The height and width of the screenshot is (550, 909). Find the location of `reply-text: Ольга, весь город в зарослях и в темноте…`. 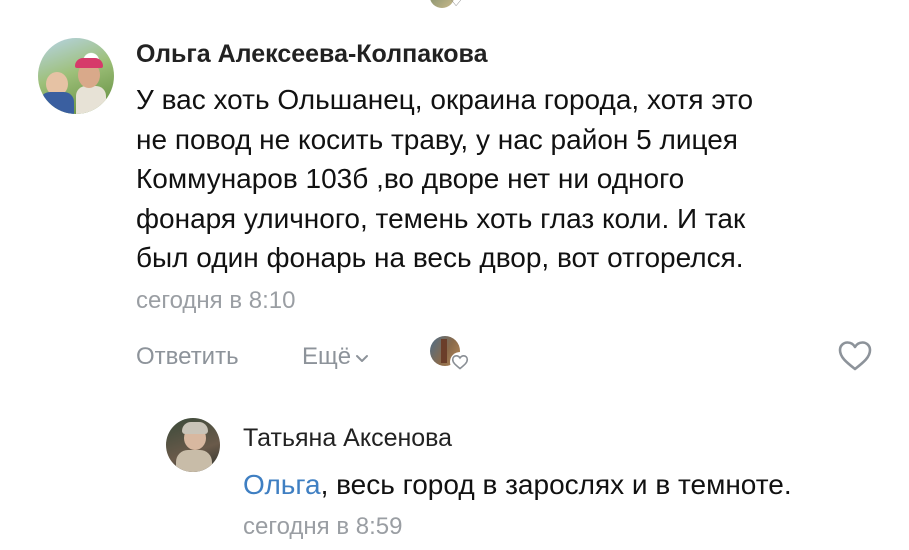

reply-text: Ольга, весь город в зарослях и в темноте… is located at coordinates (563, 485).